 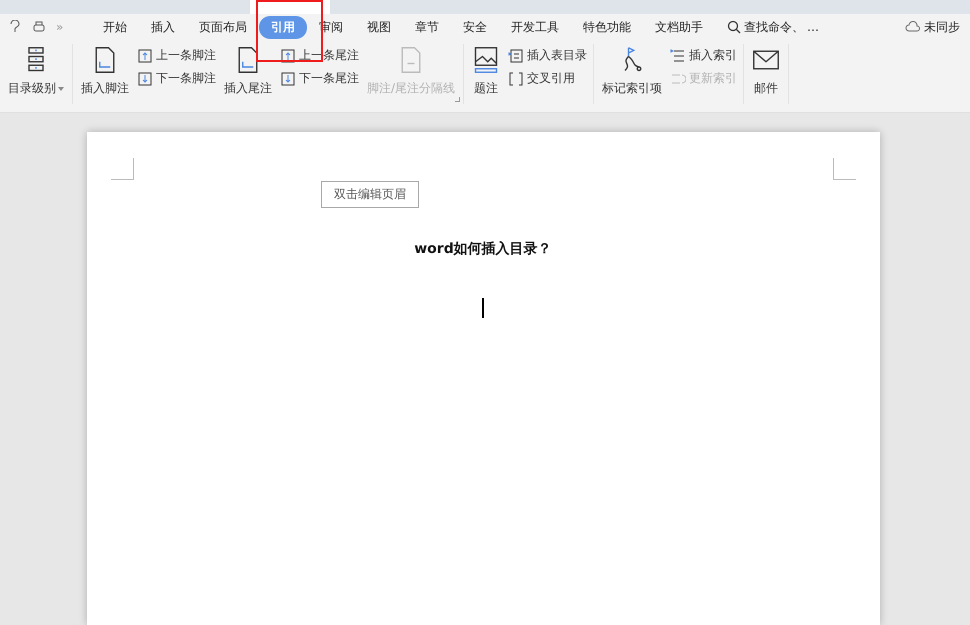 What do you see at coordinates (176, 78) in the screenshot?
I see `ribbon-button: 下一条脚注` at bounding box center [176, 78].